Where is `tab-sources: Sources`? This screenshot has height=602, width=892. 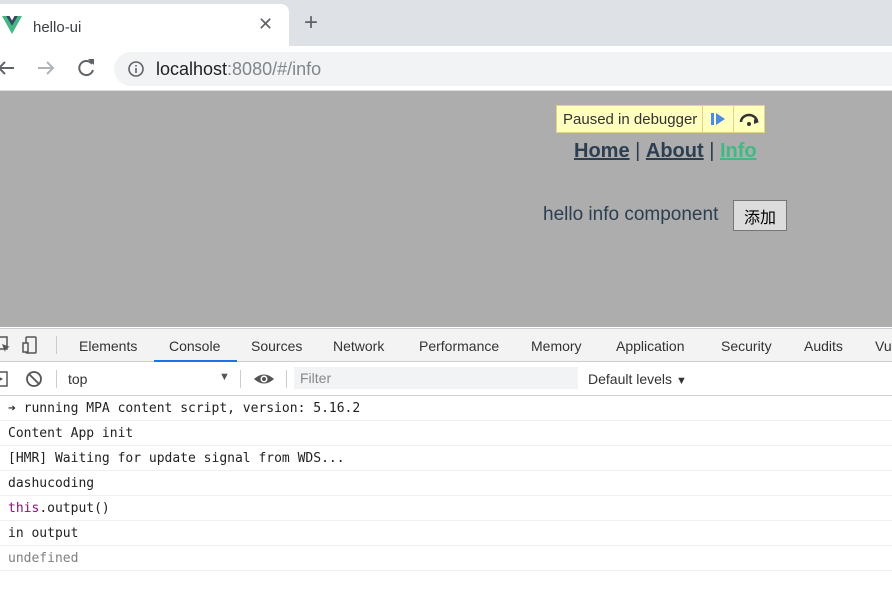 tab-sources: Sources is located at coordinates (276, 346).